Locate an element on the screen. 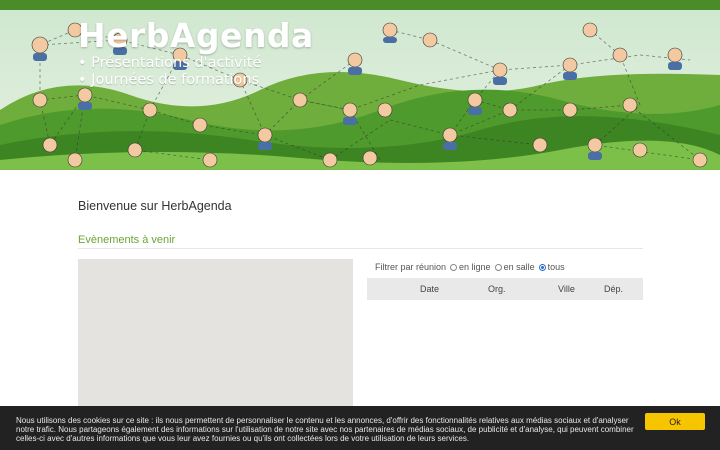  events-table-header: Date Org. Ville Dép. is located at coordinates (505, 289).